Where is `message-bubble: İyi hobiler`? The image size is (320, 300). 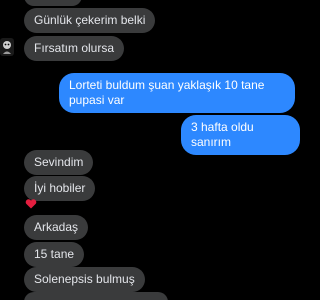 message-bubble: İyi hobiler is located at coordinates (60, 188).